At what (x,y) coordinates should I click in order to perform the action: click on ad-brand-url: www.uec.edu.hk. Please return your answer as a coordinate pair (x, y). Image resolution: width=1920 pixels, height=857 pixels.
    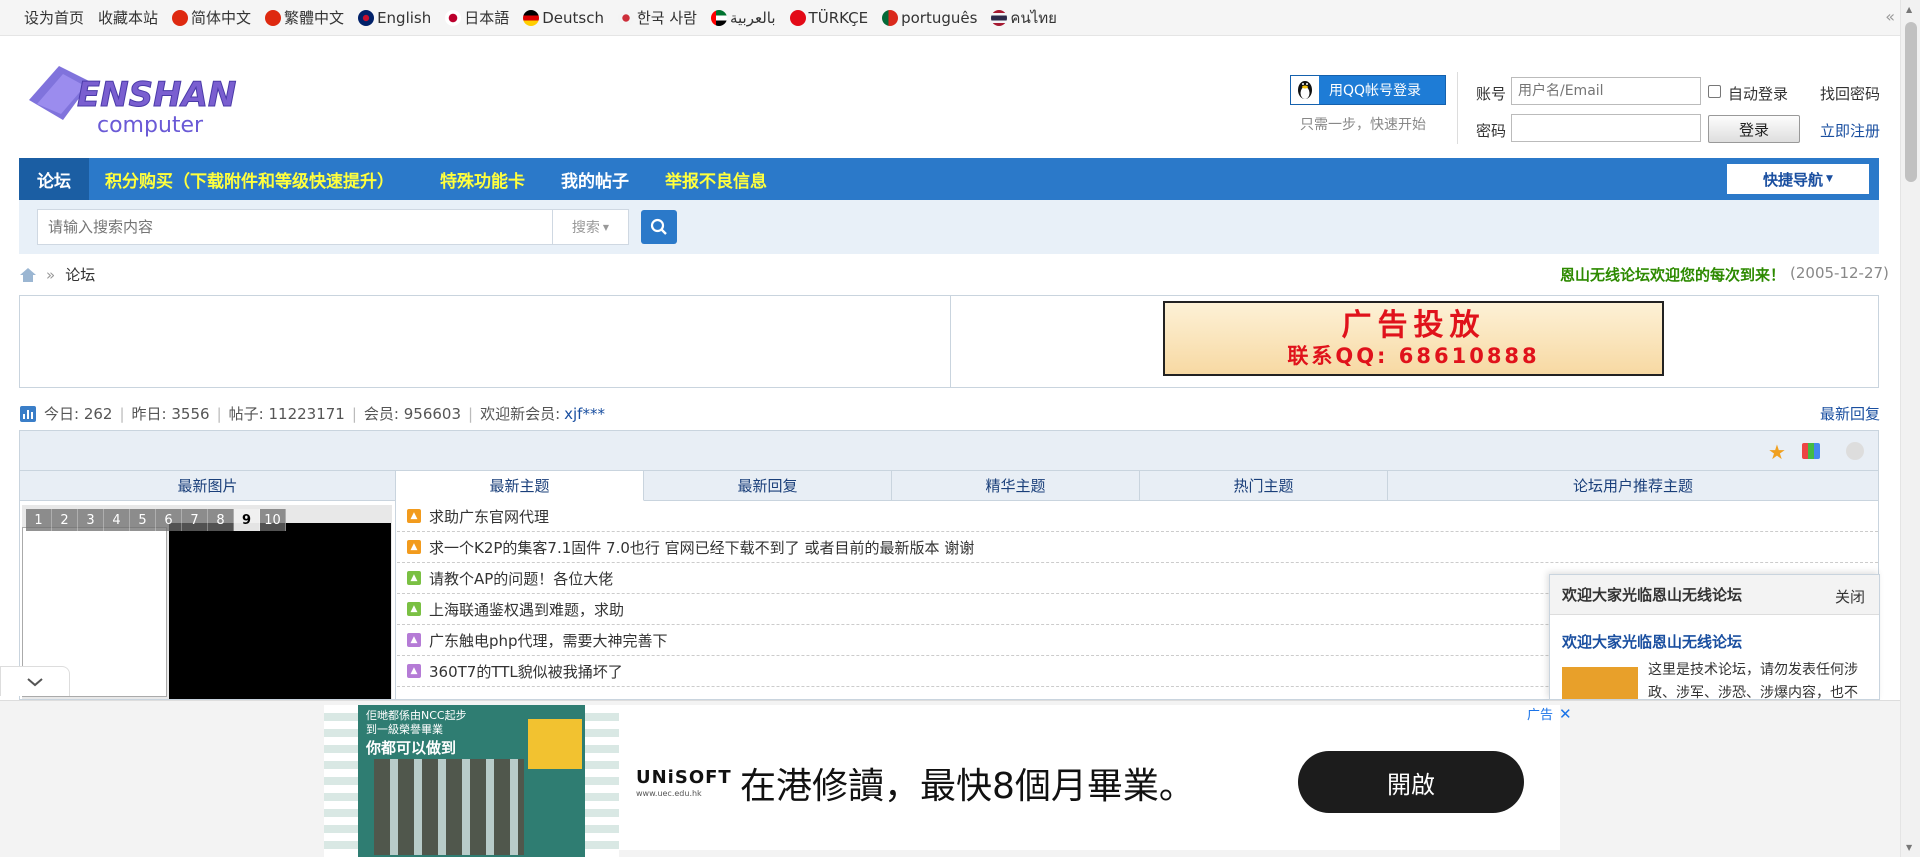
    Looking at the image, I should click on (669, 793).